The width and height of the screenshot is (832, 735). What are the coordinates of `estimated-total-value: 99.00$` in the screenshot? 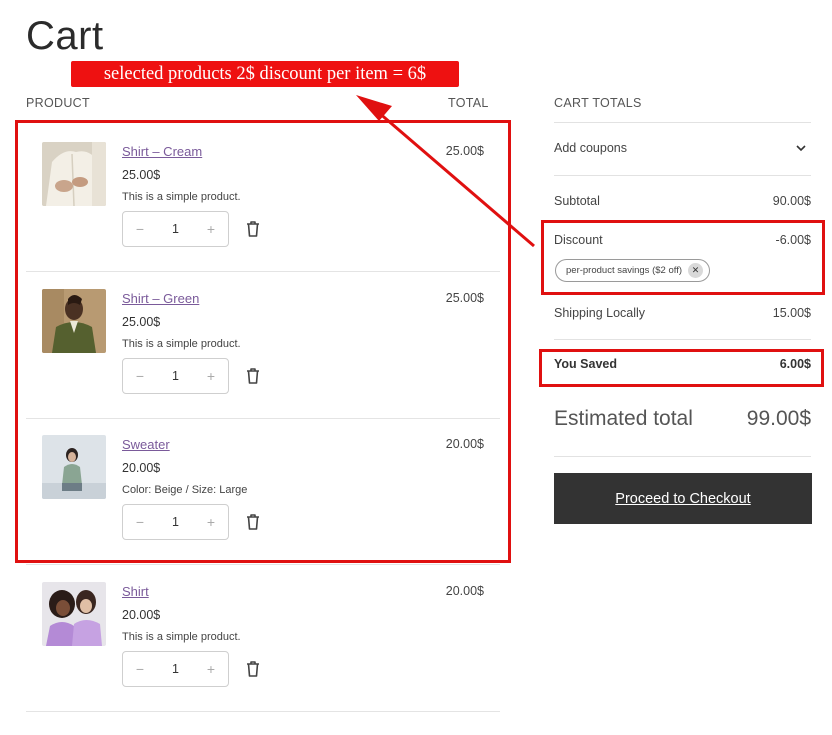 It's located at (778, 418).